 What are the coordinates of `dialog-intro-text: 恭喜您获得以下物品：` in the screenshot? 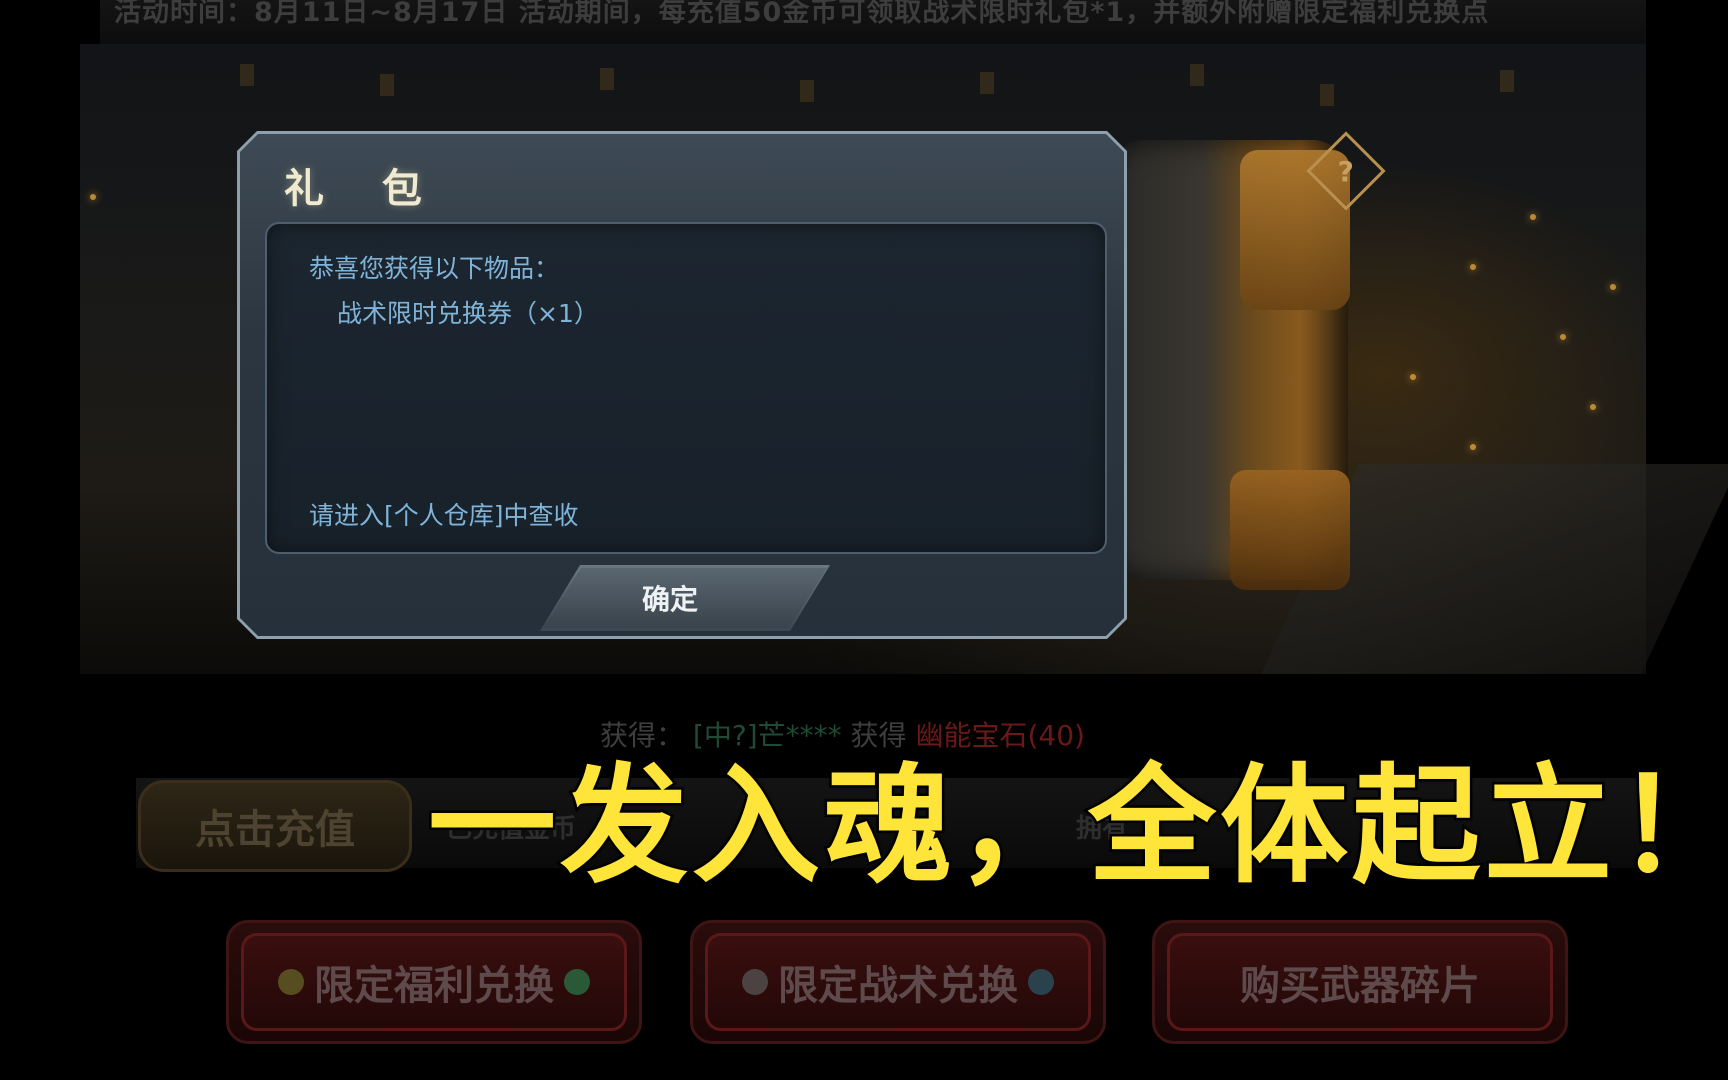 It's located at (434, 268).